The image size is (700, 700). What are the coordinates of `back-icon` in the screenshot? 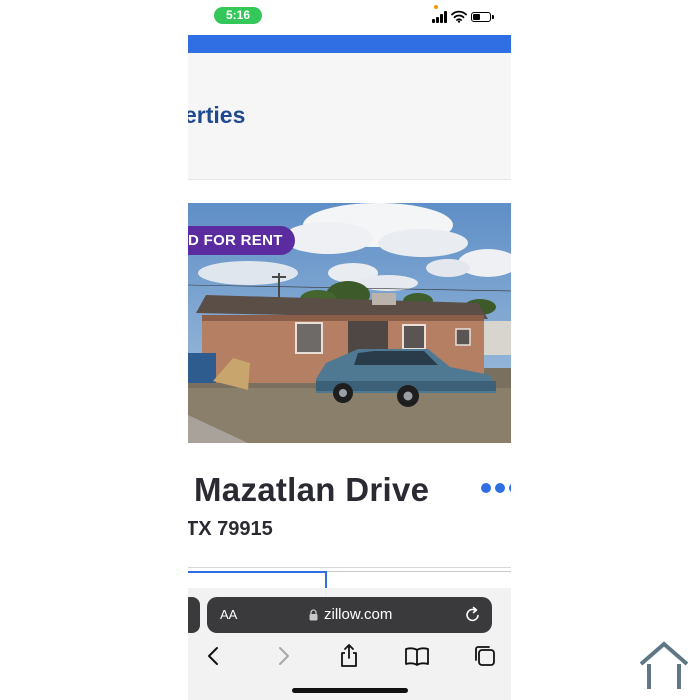 It's located at (214, 656).